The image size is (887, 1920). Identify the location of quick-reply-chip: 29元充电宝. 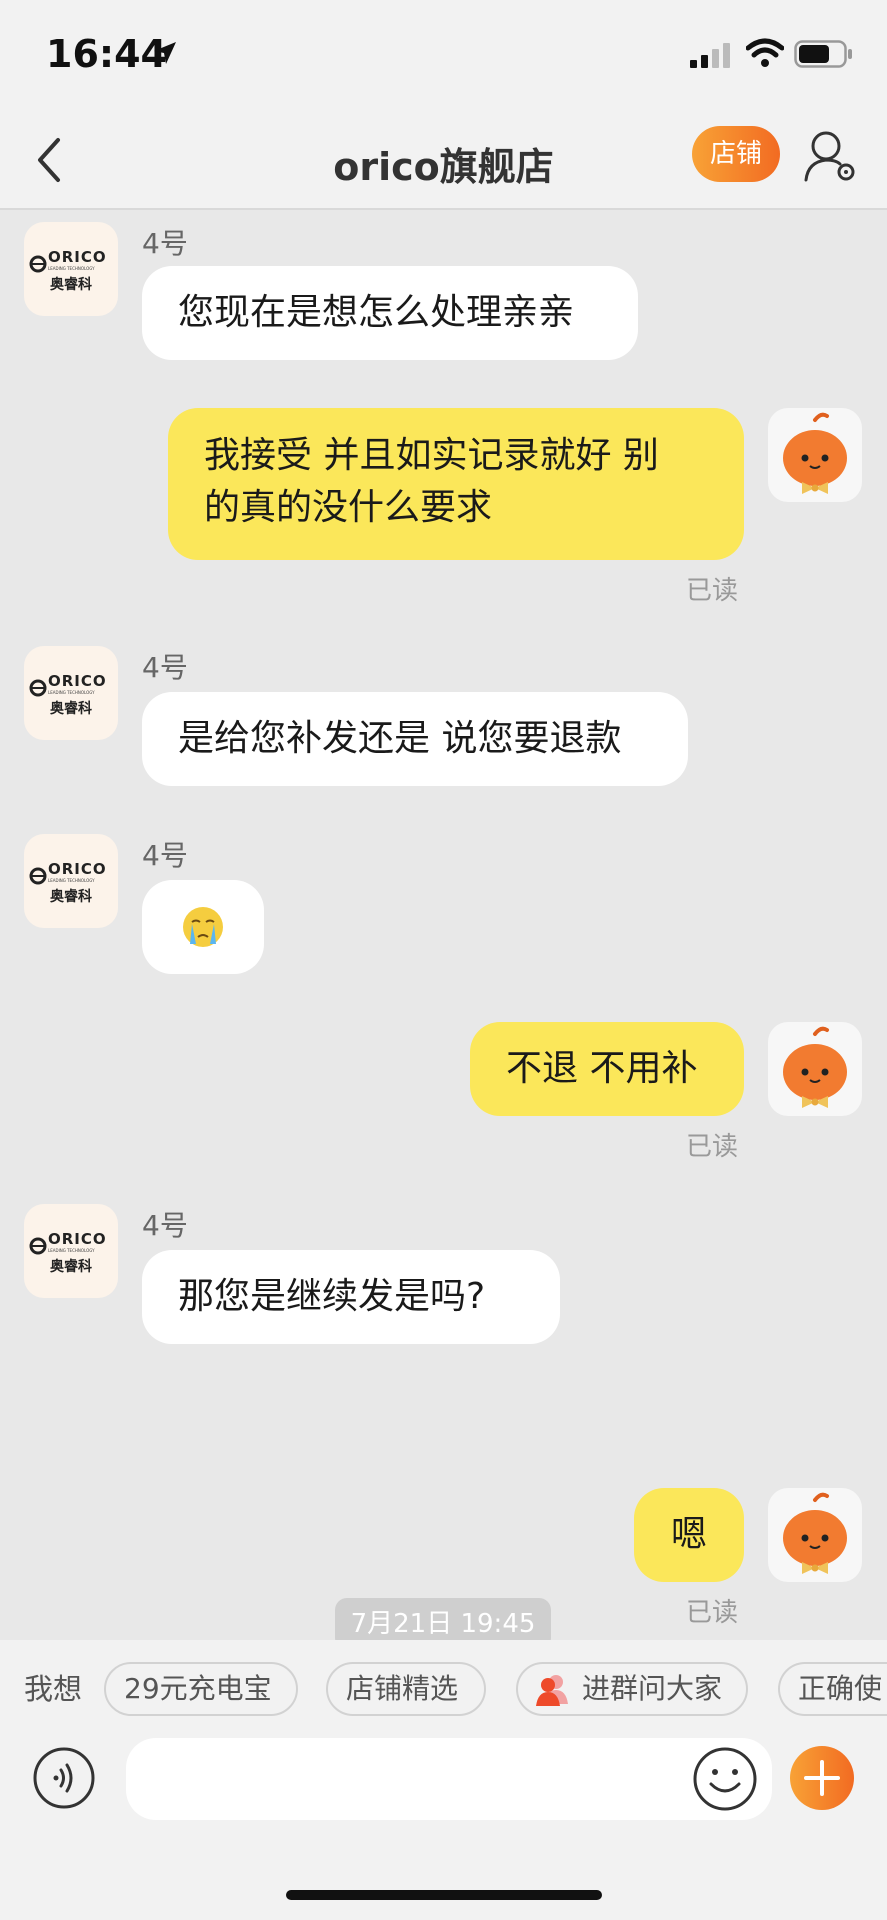
(201, 1689).